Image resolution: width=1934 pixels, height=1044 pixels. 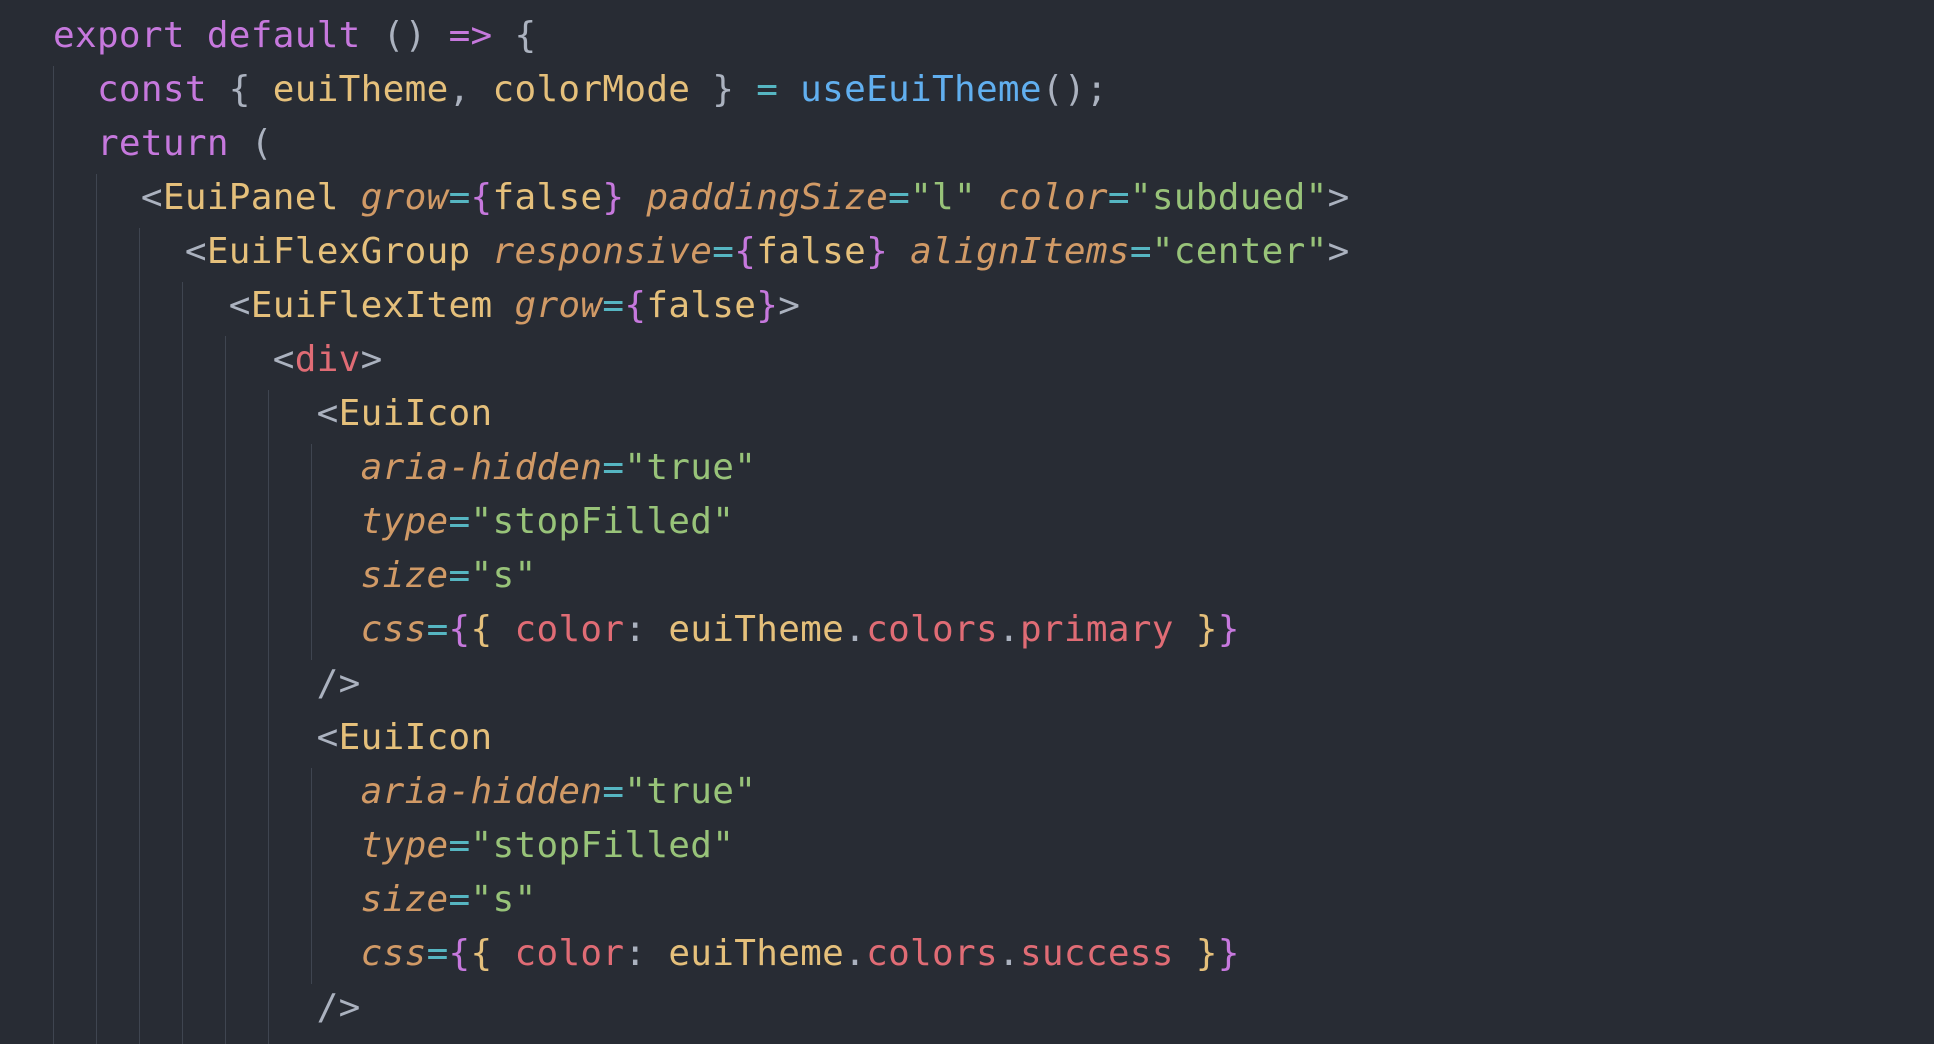 I want to click on code-token-pl: :, so click(x=646, y=953).